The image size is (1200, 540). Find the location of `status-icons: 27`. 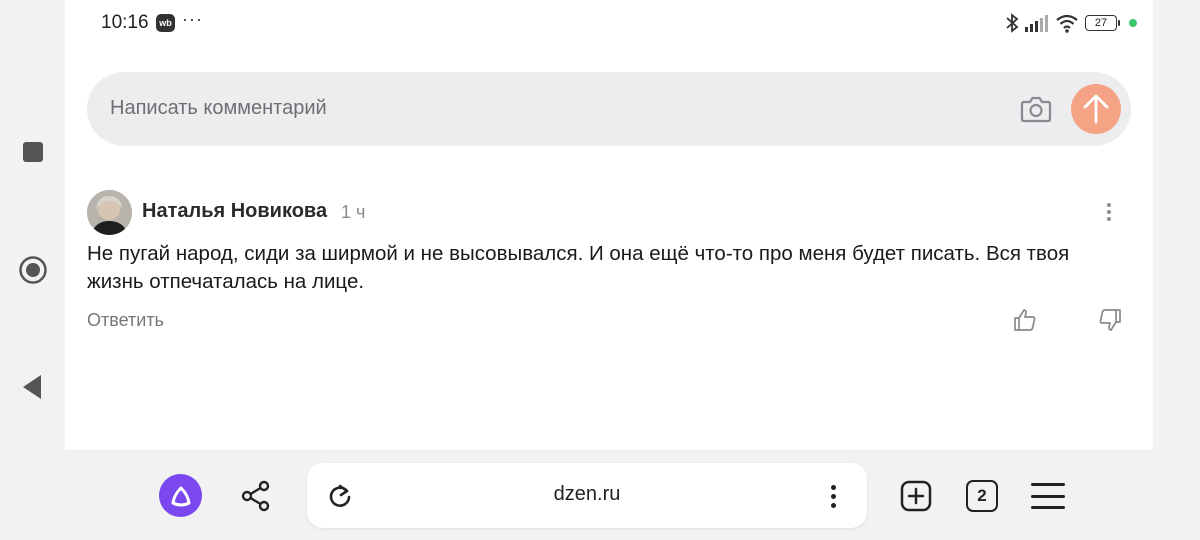

status-icons: 27 is located at coordinates (1071, 23).